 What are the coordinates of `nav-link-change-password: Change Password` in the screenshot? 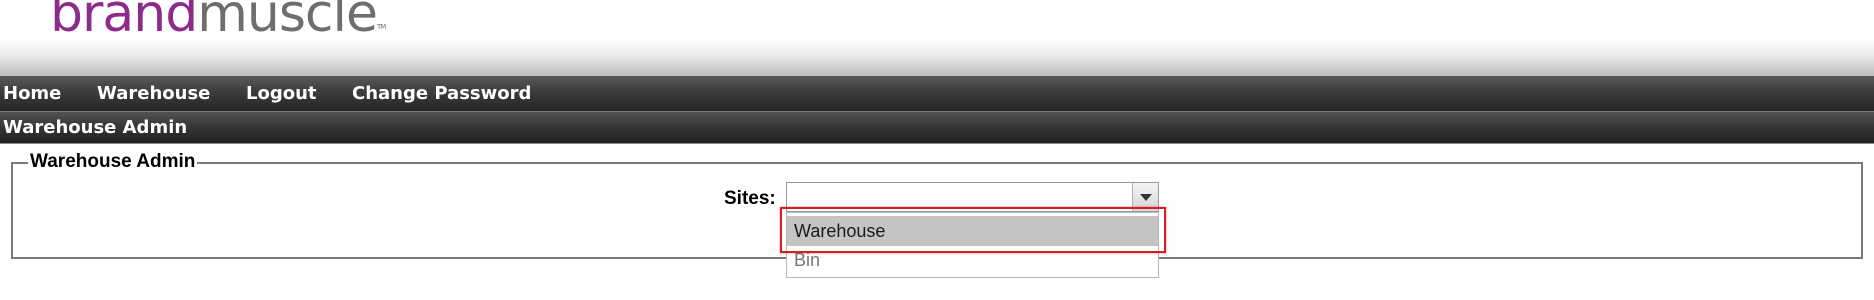 It's located at (441, 93).